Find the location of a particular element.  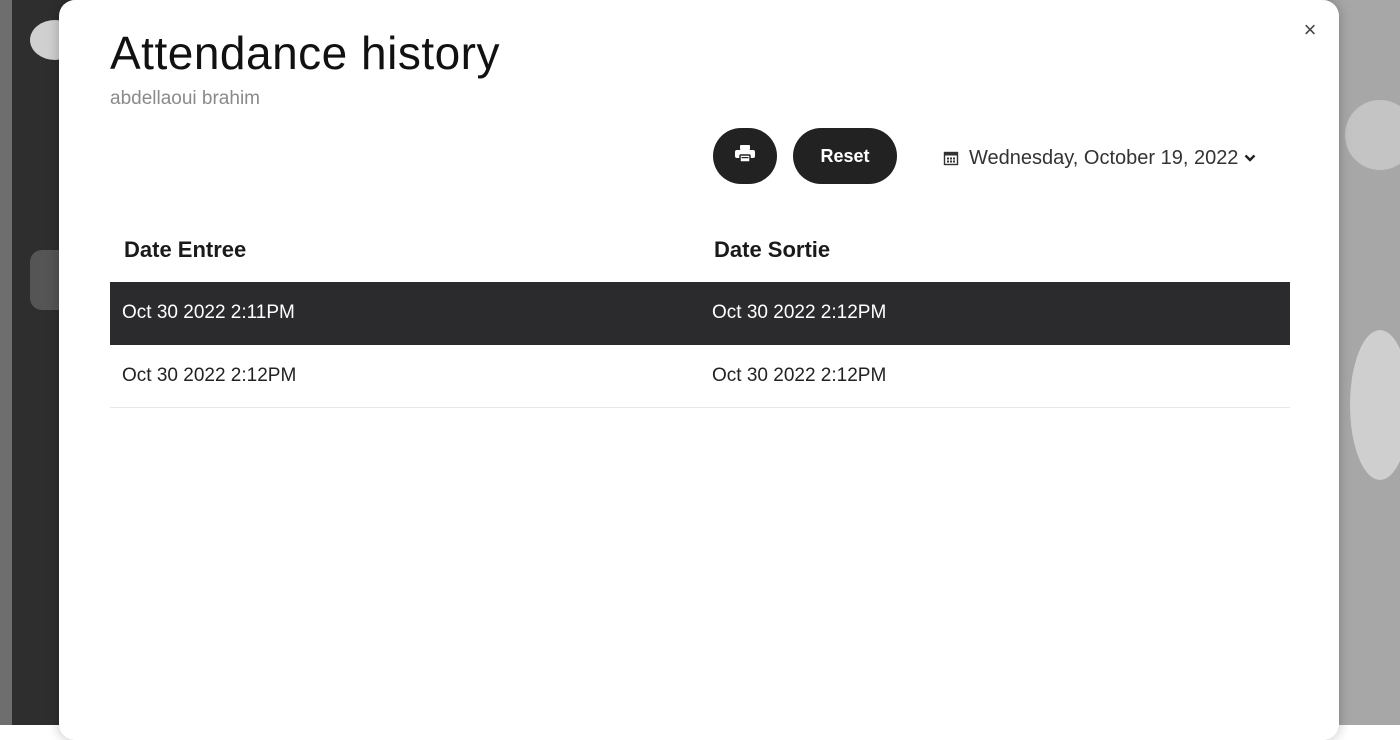

reset-button: Reset is located at coordinates (845, 156).